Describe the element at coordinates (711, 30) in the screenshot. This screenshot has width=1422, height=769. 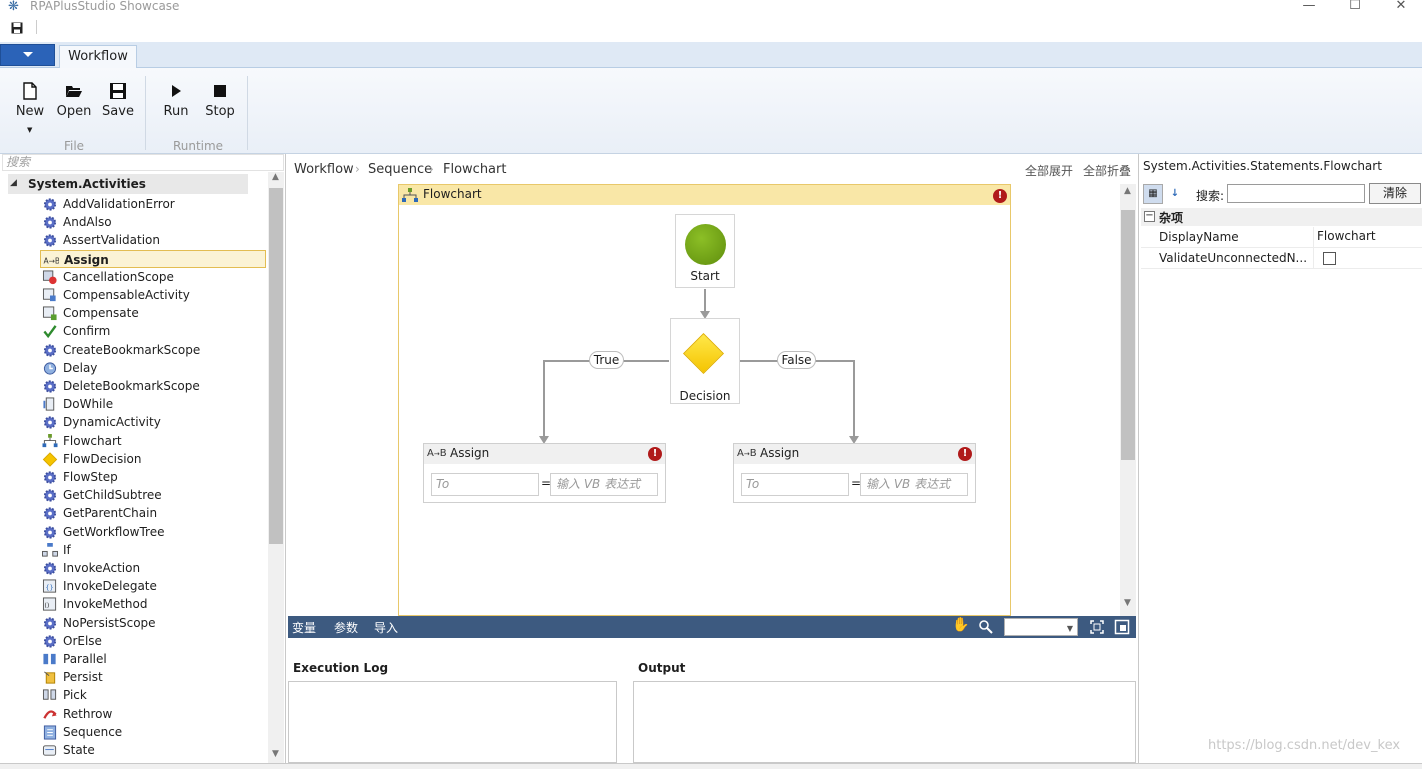
I see `quick-access-toolbar` at that location.